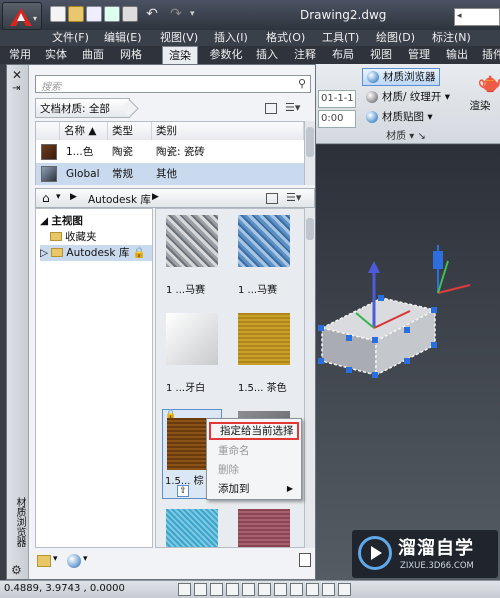 The image size is (500, 598). What do you see at coordinates (280, 589) in the screenshot?
I see `3d-object-snap-icon` at bounding box center [280, 589].